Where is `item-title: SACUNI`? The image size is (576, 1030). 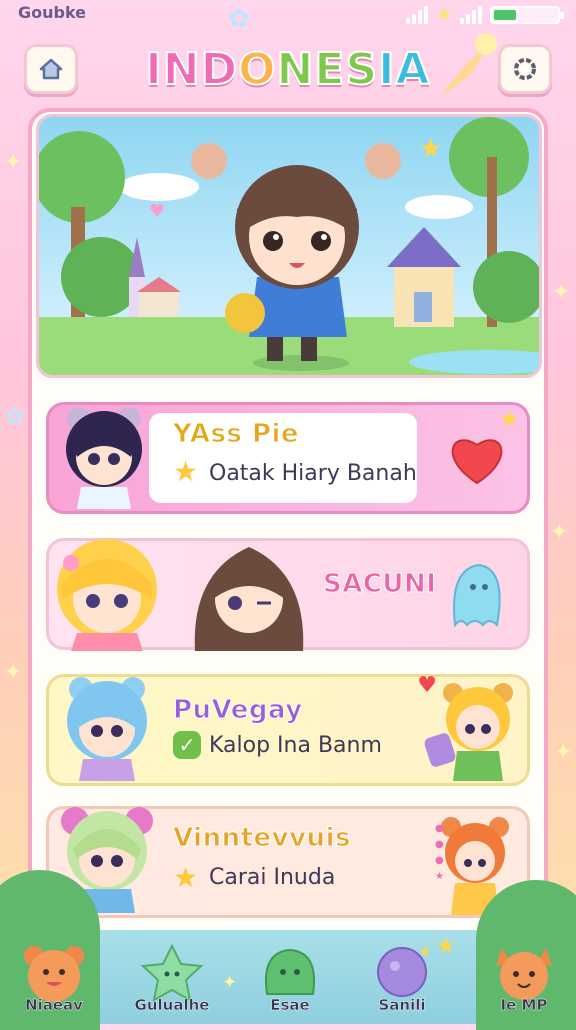
item-title: SACUNI is located at coordinates (379, 584).